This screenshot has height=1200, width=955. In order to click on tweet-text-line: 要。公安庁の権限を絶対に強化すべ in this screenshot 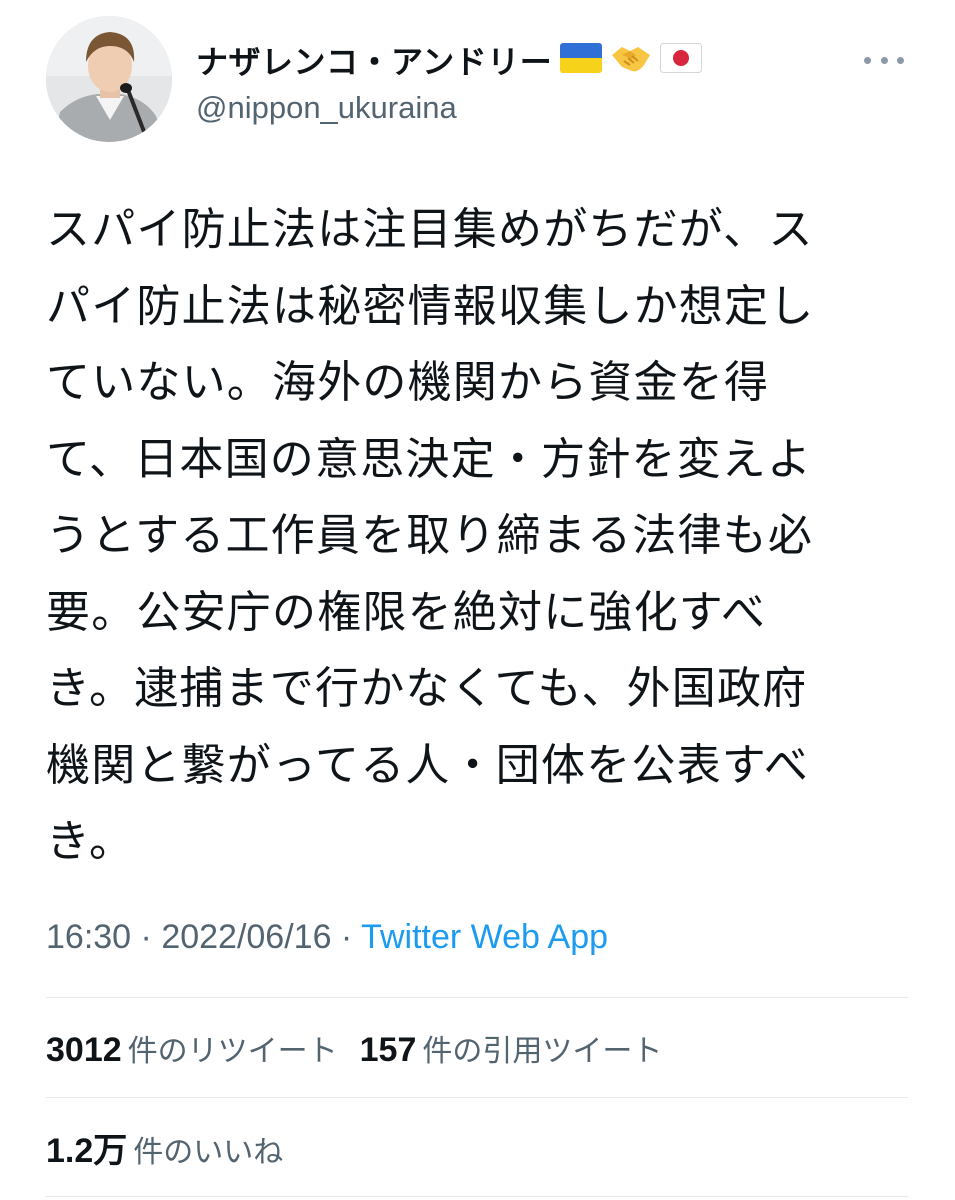, I will do `click(406, 612)`.